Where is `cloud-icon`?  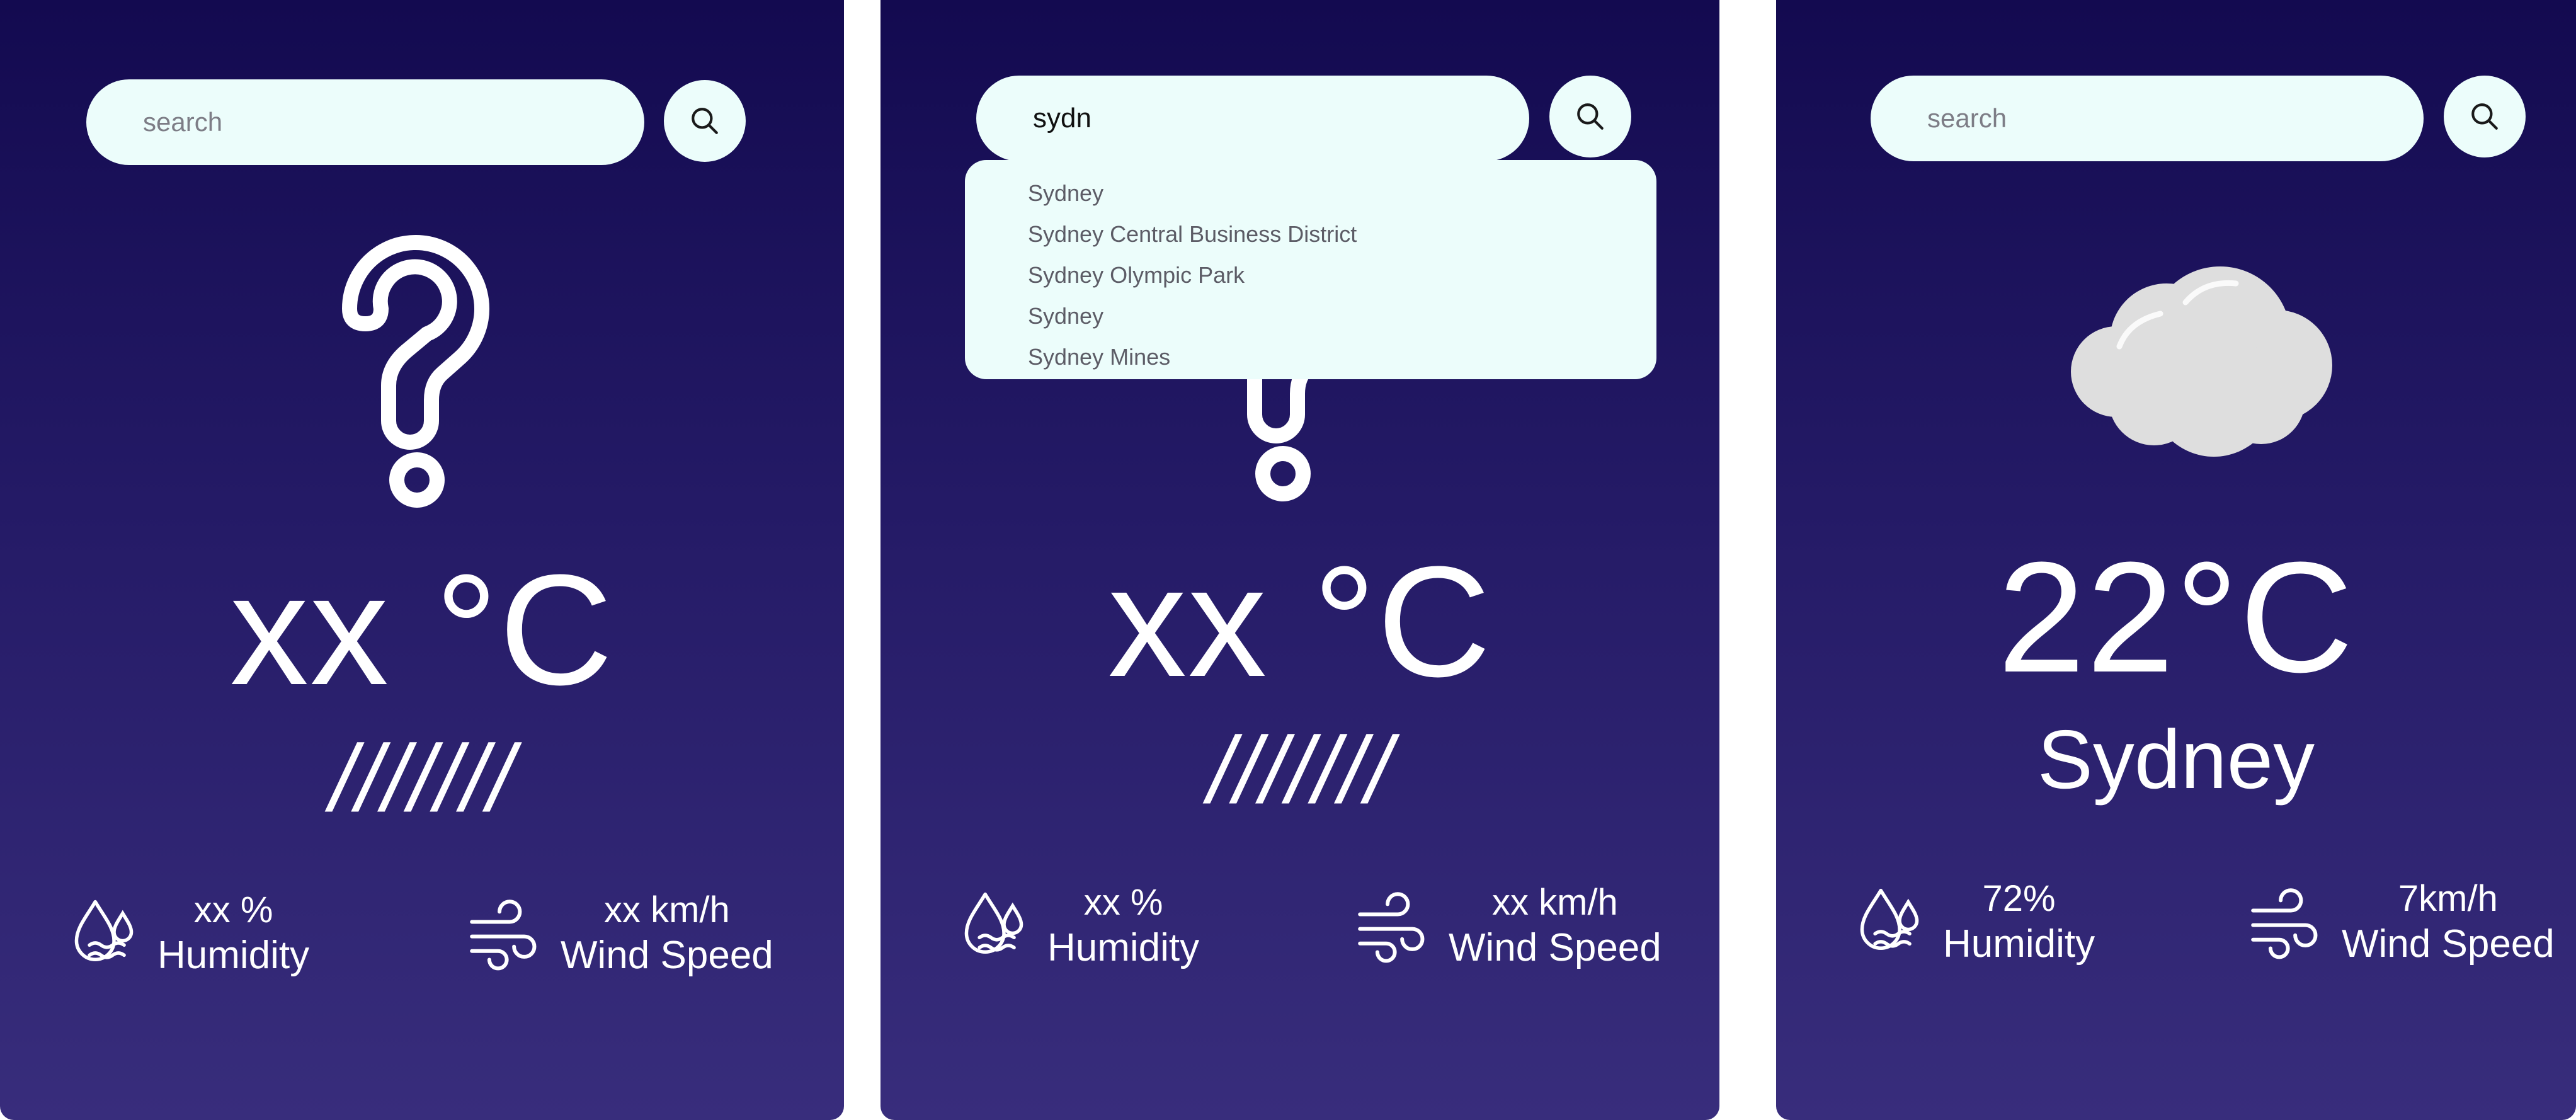 cloud-icon is located at coordinates (2201, 361).